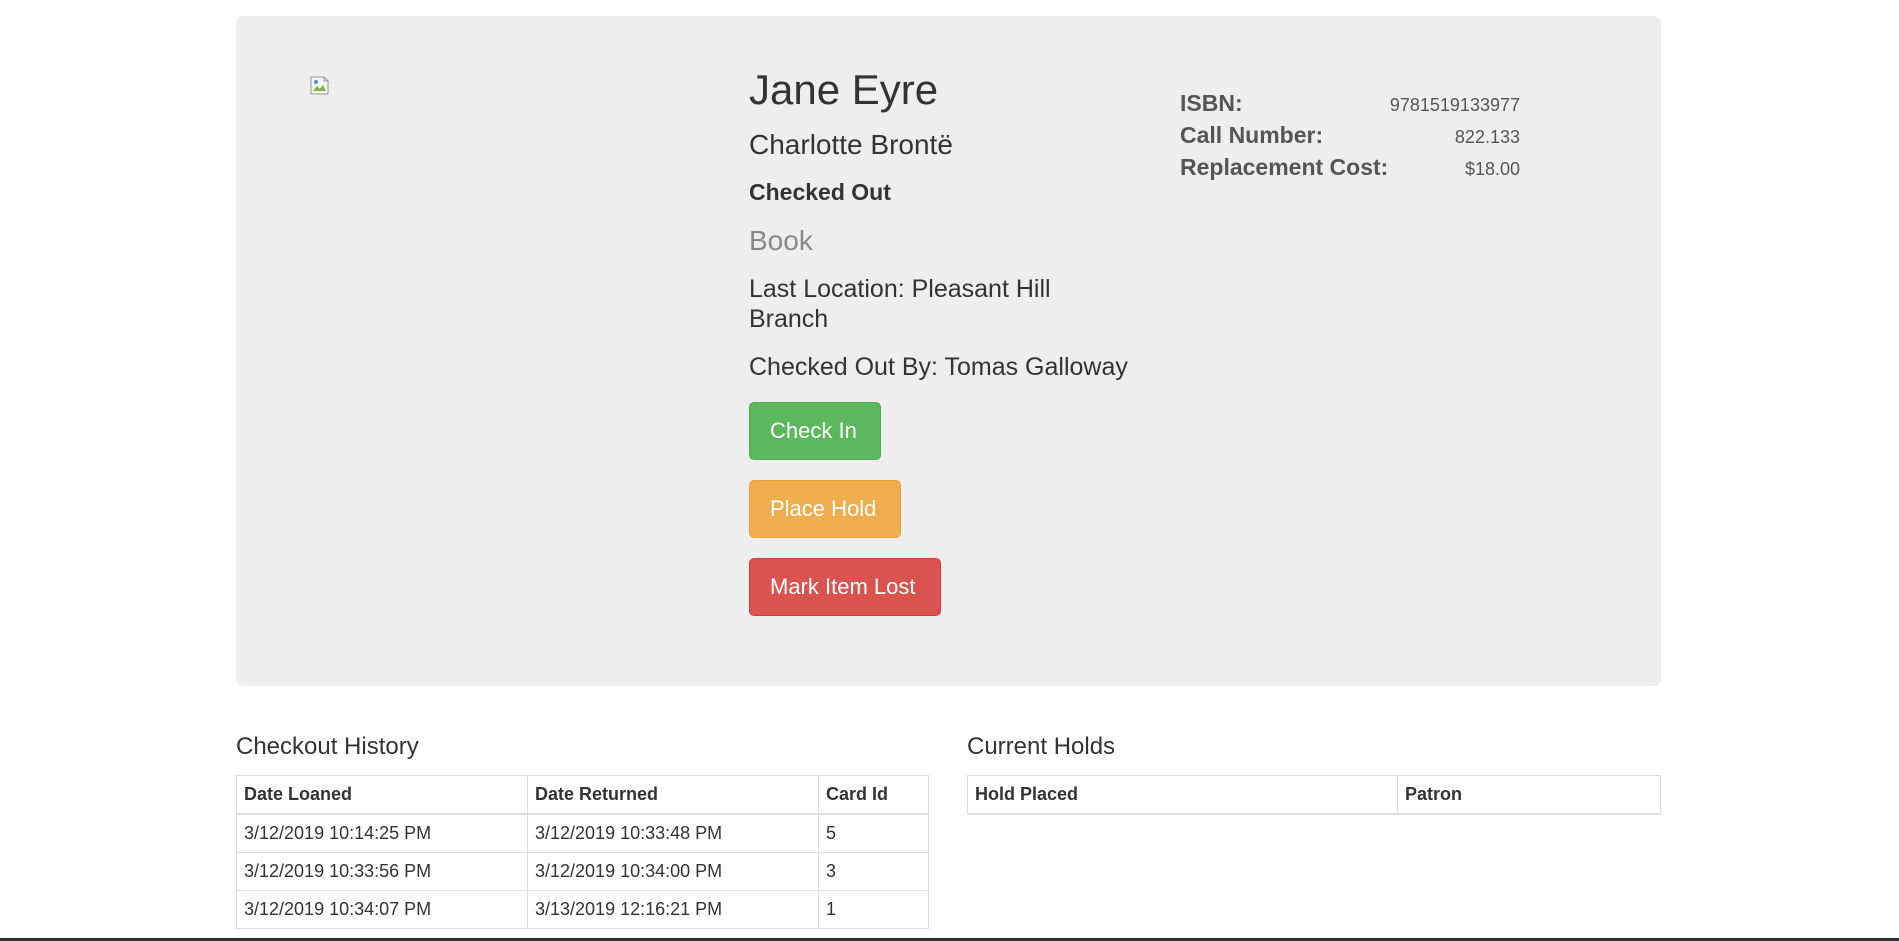 The width and height of the screenshot is (1899, 941). I want to click on date-returned-cell: 3/13/2019 12:16:21 PM, so click(673, 909).